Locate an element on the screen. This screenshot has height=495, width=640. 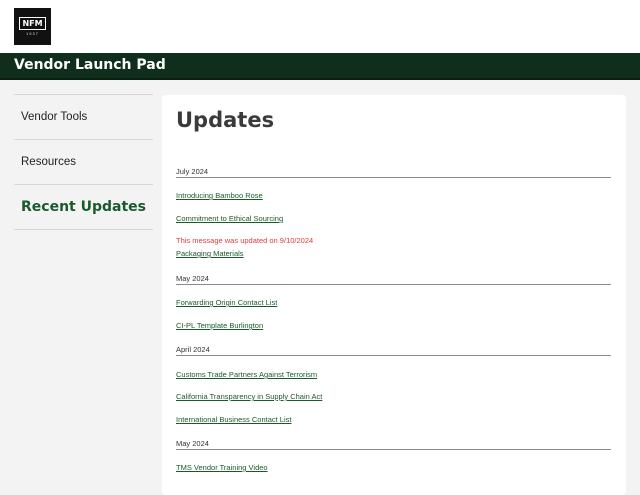
banner-title: Vendor Launch Pad is located at coordinates (90, 65).